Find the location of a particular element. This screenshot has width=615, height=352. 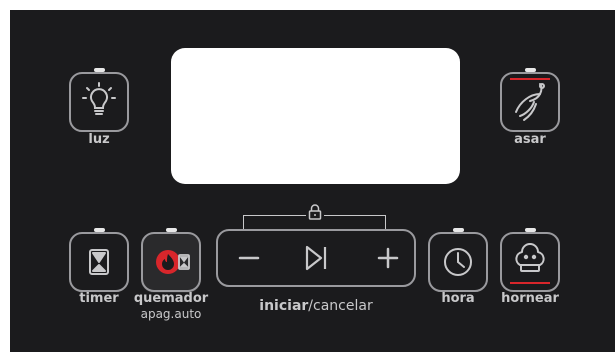

flame-hourglass-icon is located at coordinates (173, 262).